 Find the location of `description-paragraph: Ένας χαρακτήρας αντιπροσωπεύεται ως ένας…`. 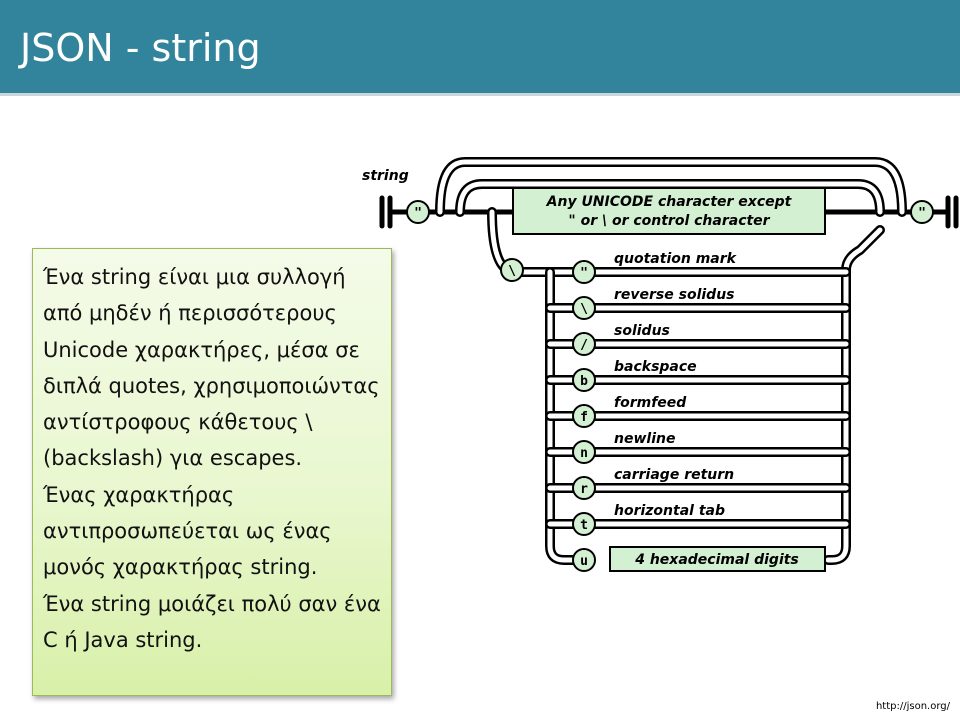

description-paragraph: Ένας χαρακτήρας αντιπροσωπεύεται ως ένας… is located at coordinates (187, 531).